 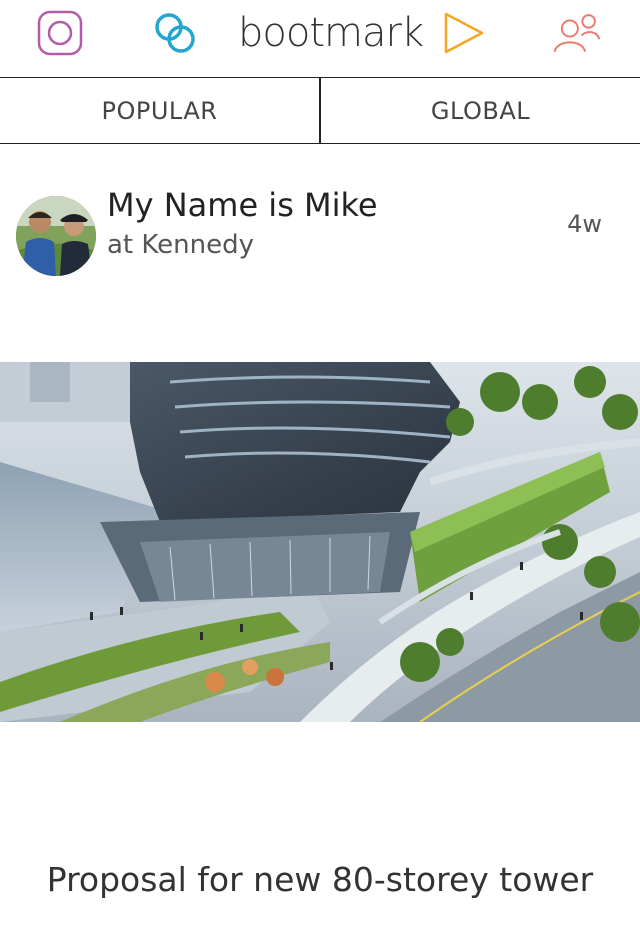 What do you see at coordinates (242, 205) in the screenshot?
I see `user-name: My Name is Mike` at bounding box center [242, 205].